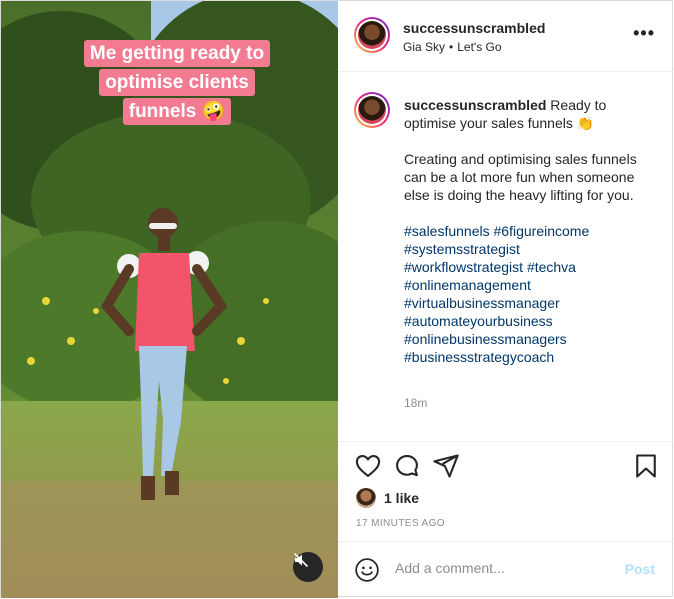 The width and height of the screenshot is (674, 599). I want to click on share-icon, so click(446, 466).